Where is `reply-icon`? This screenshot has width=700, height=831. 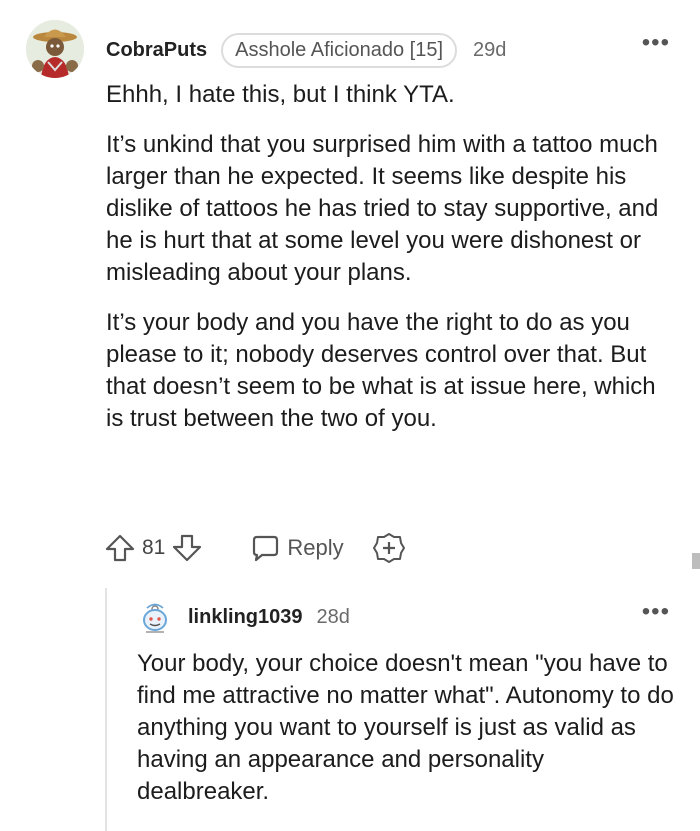 reply-icon is located at coordinates (266, 548).